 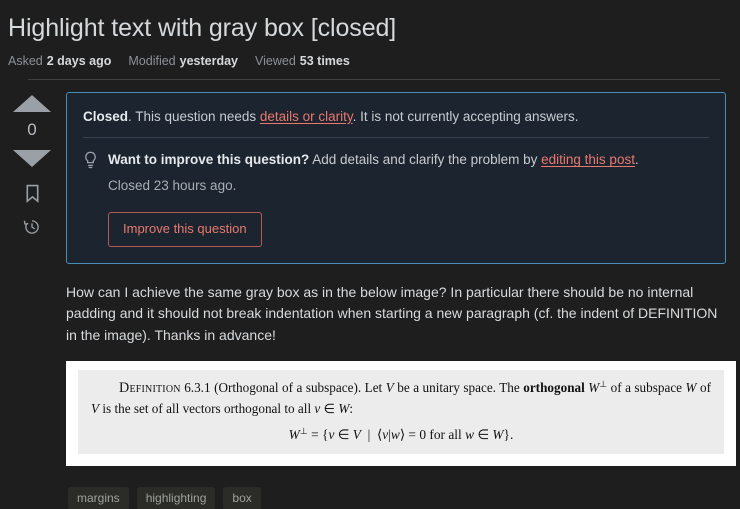 I want to click on math-definition-title: (Orthogonal of a subspace), so click(x=286, y=387).